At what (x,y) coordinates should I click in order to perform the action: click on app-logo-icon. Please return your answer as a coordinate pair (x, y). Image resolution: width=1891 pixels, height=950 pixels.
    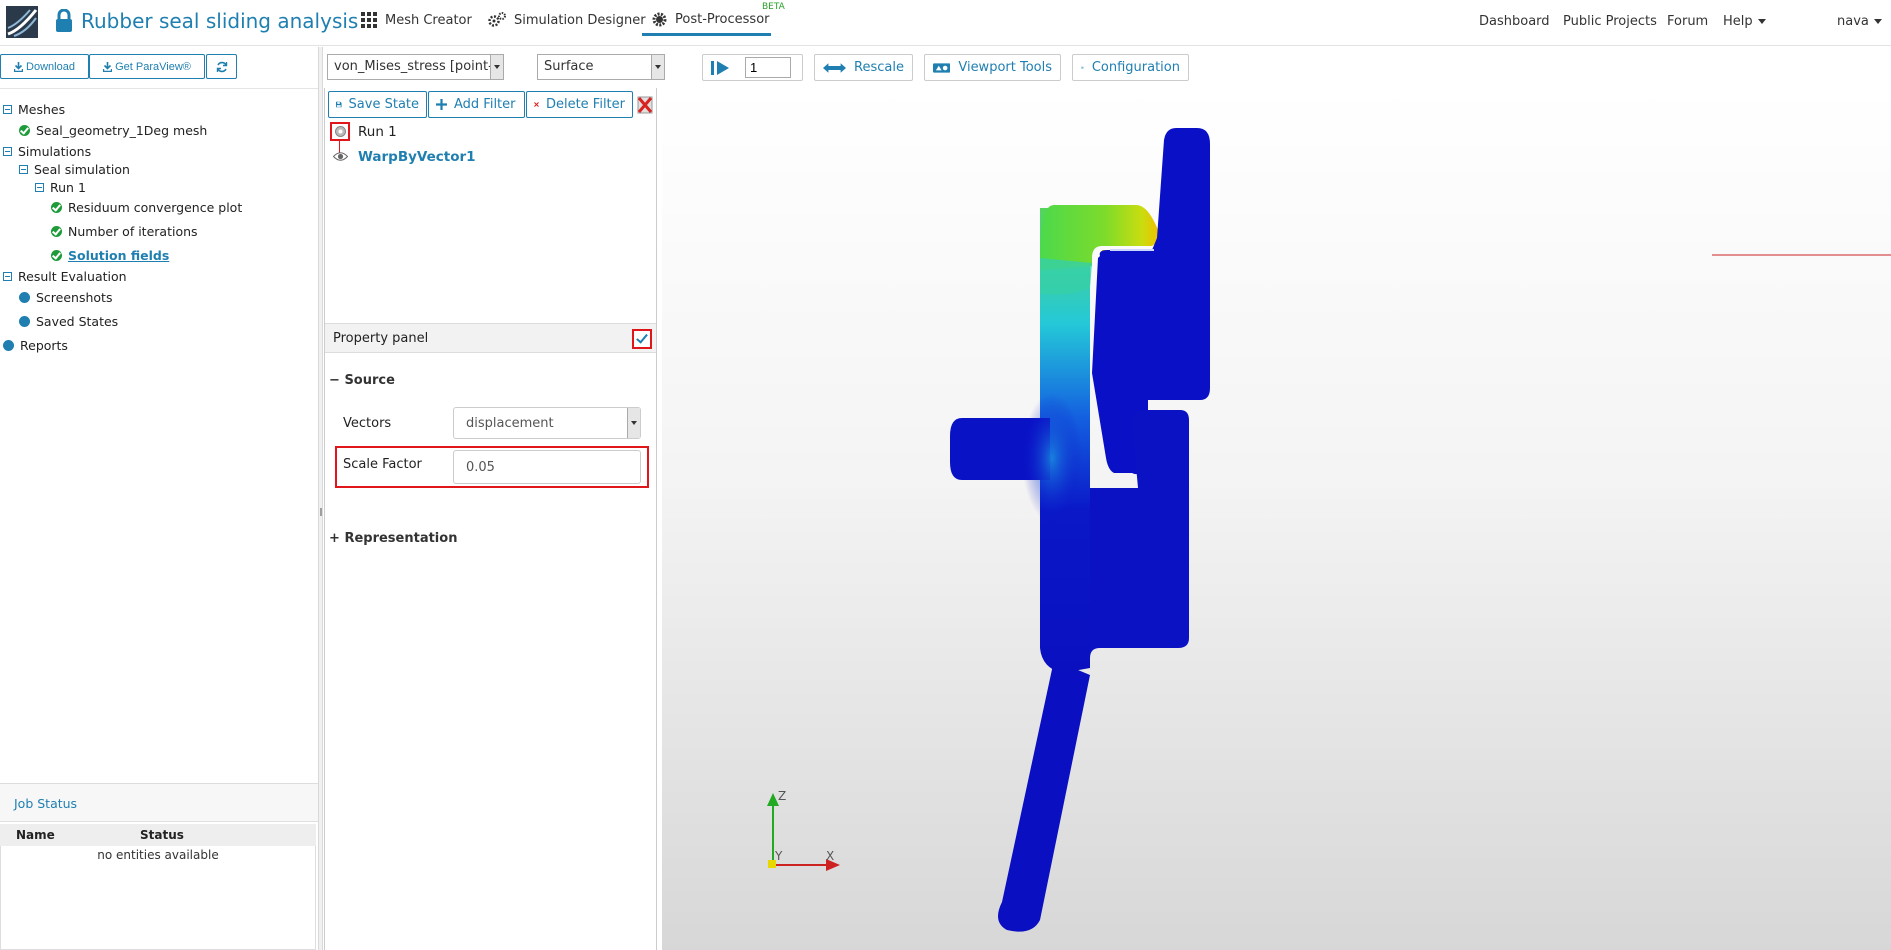
    Looking at the image, I should click on (22, 22).